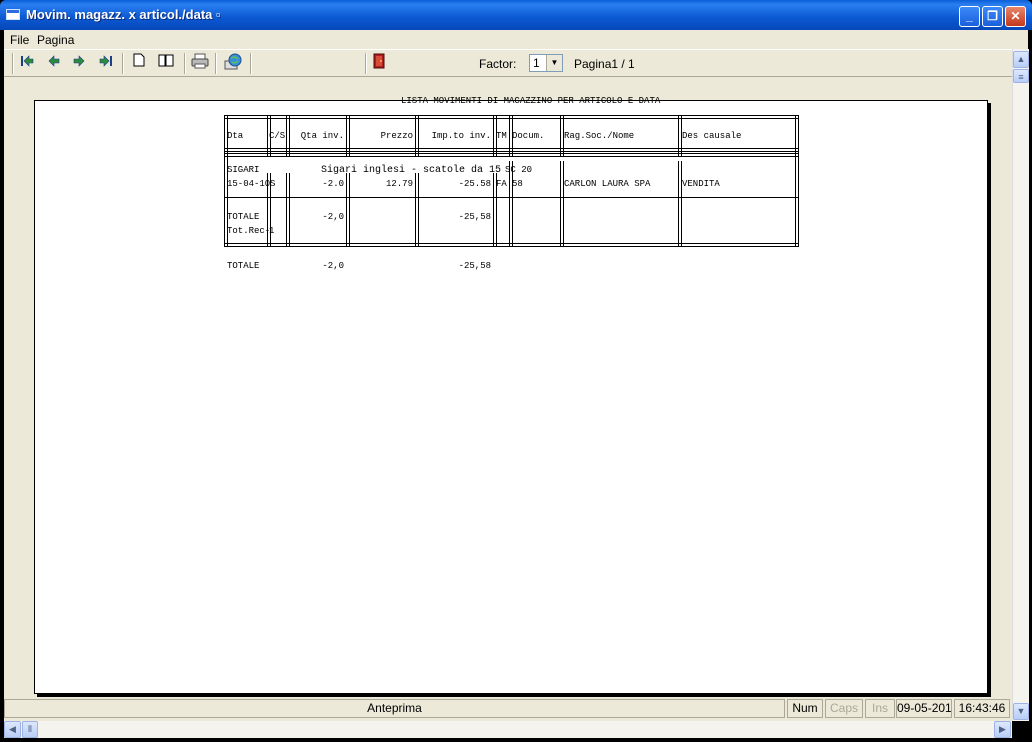  I want to click on exit-door-icon, so click(379, 63).